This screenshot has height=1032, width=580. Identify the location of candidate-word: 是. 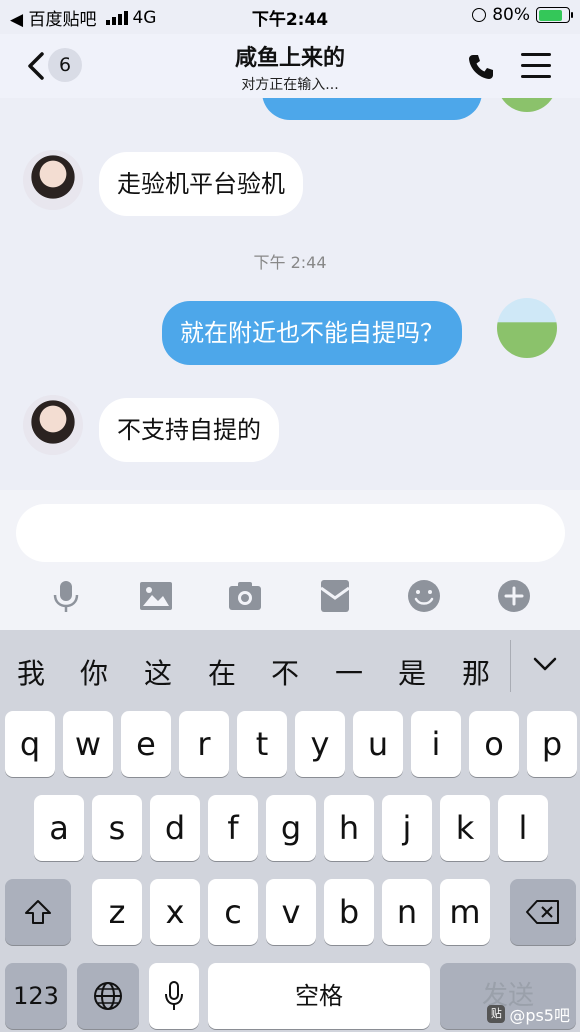
(412, 672).